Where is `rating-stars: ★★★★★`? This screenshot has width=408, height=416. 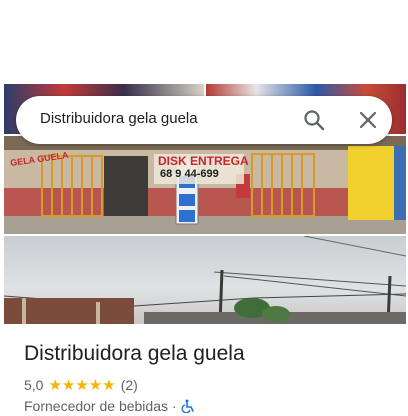 rating-stars: ★★★★★ is located at coordinates (82, 385).